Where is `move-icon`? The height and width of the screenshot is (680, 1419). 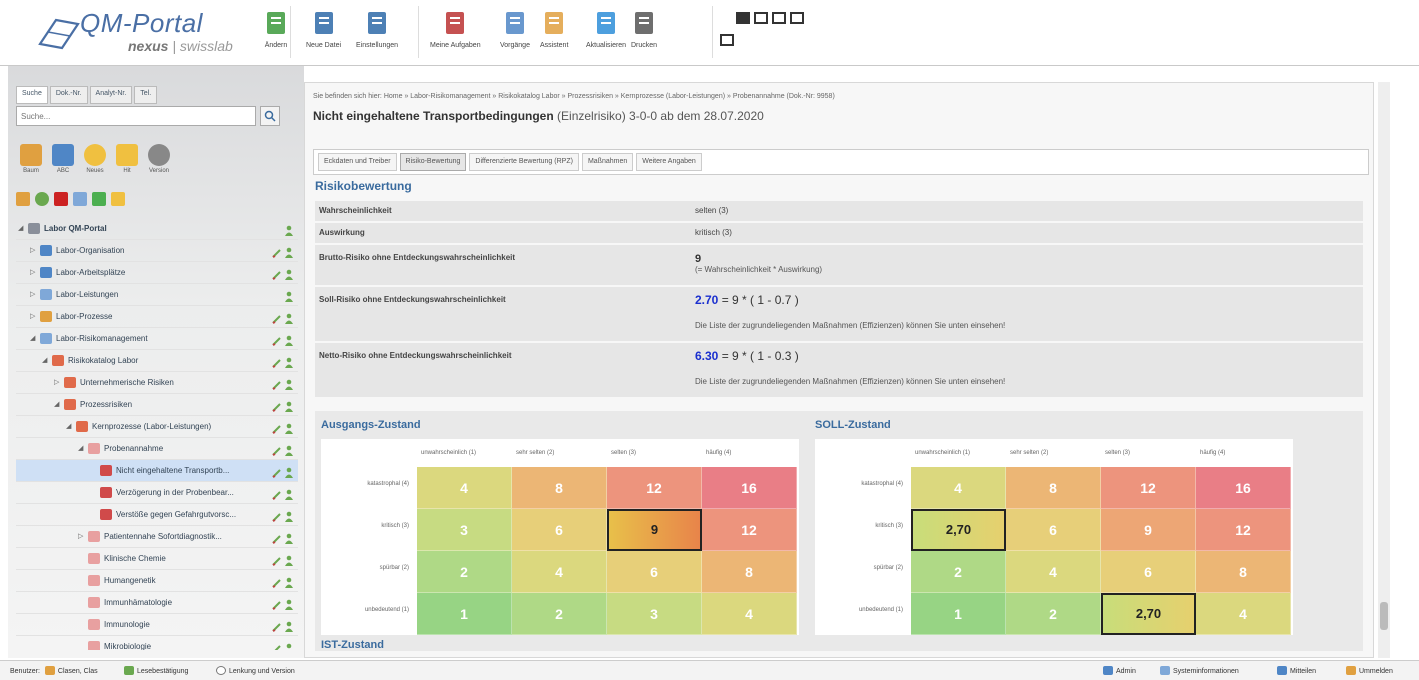 move-icon is located at coordinates (23, 199).